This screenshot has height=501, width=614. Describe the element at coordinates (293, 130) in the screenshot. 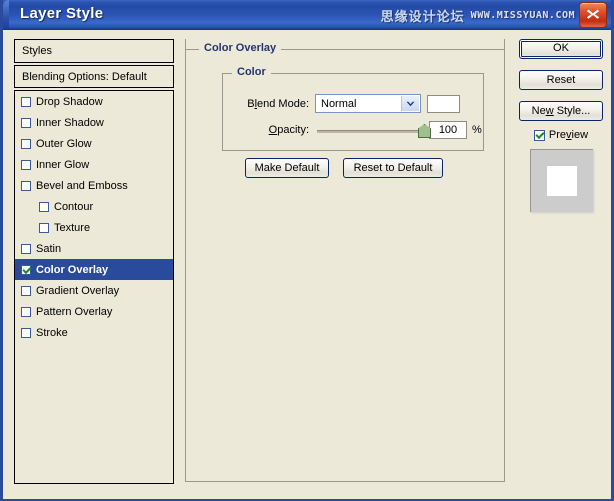

I see `opacity-label-post: pacity:` at that location.